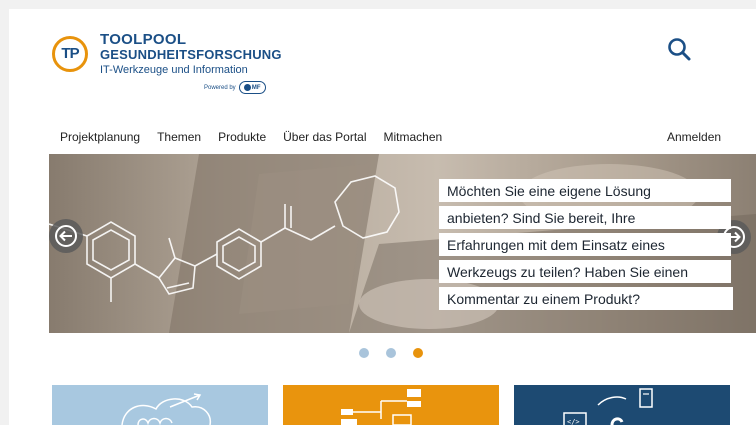  I want to click on tmf-logo-text: MF, so click(256, 87).